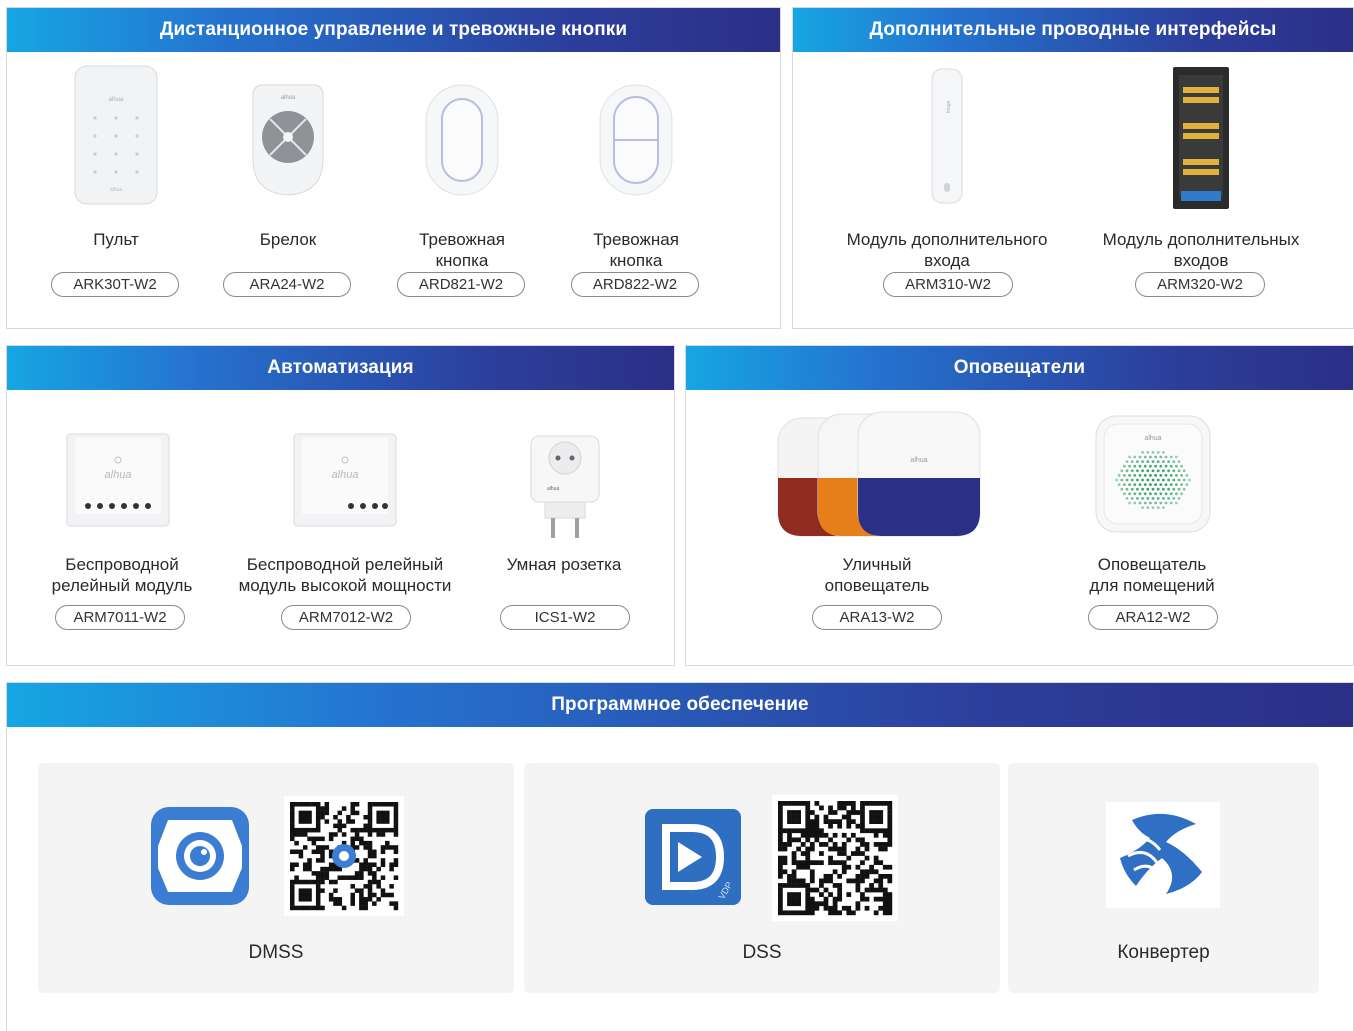 The width and height of the screenshot is (1354, 1031). What do you see at coordinates (1163, 855) in the screenshot?
I see `converter-app-icon` at bounding box center [1163, 855].